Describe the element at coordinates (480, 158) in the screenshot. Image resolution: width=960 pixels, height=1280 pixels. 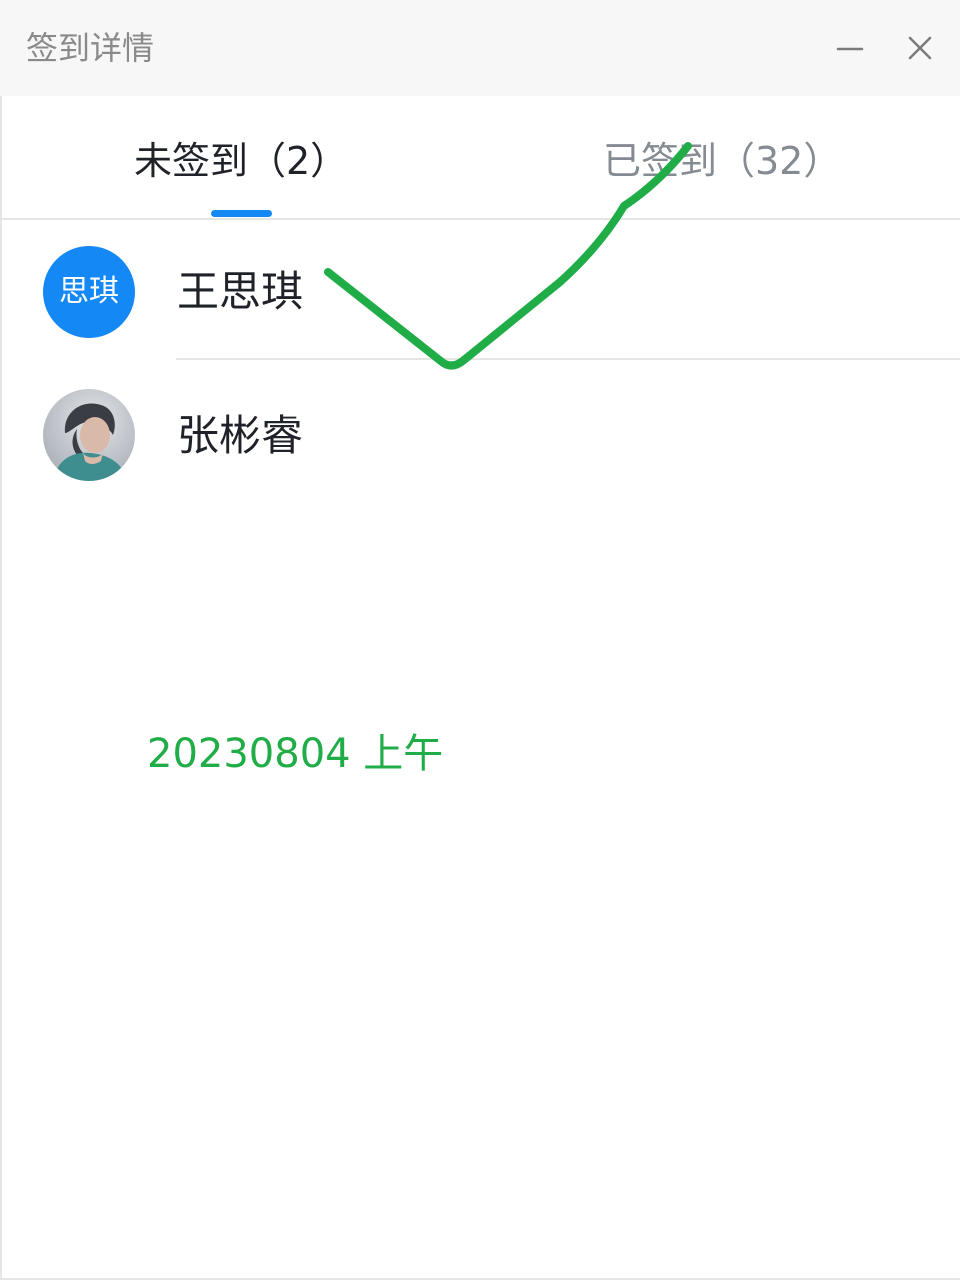
I see `tab-bar: 未签到（2） 已签到（32）` at that location.